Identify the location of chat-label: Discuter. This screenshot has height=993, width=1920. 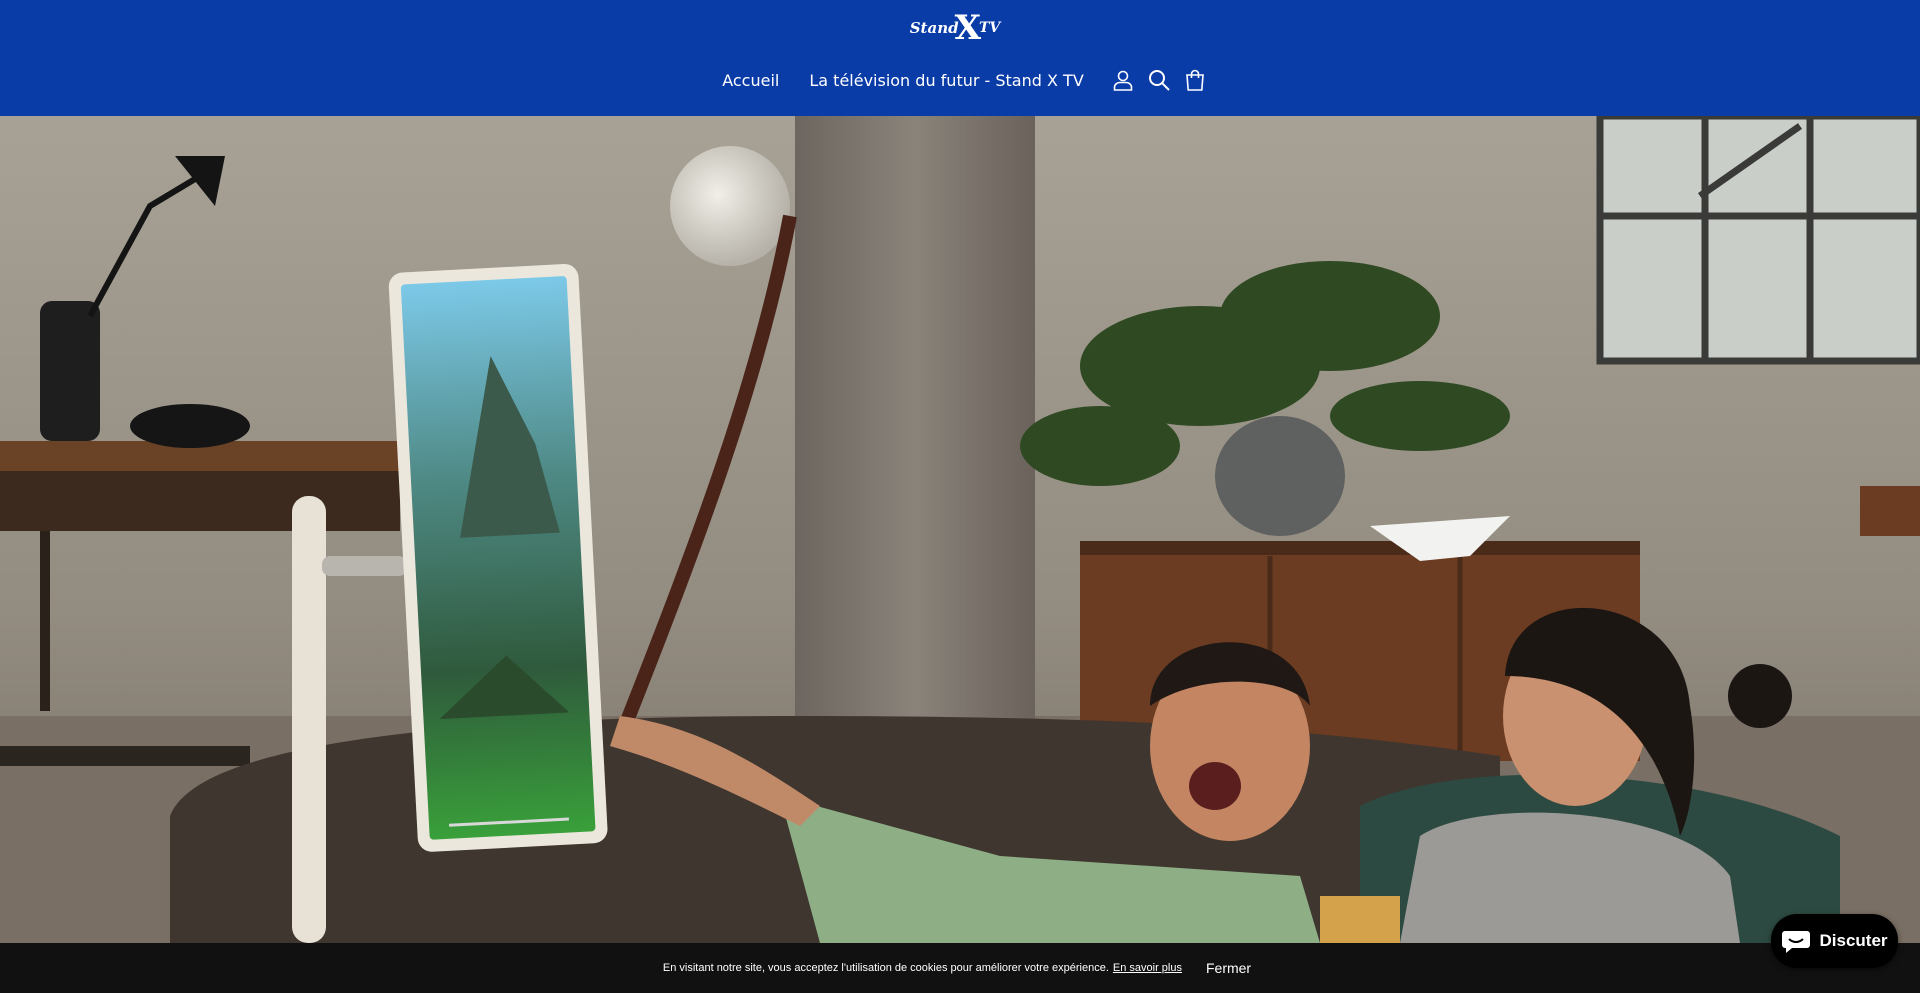
(1853, 940).